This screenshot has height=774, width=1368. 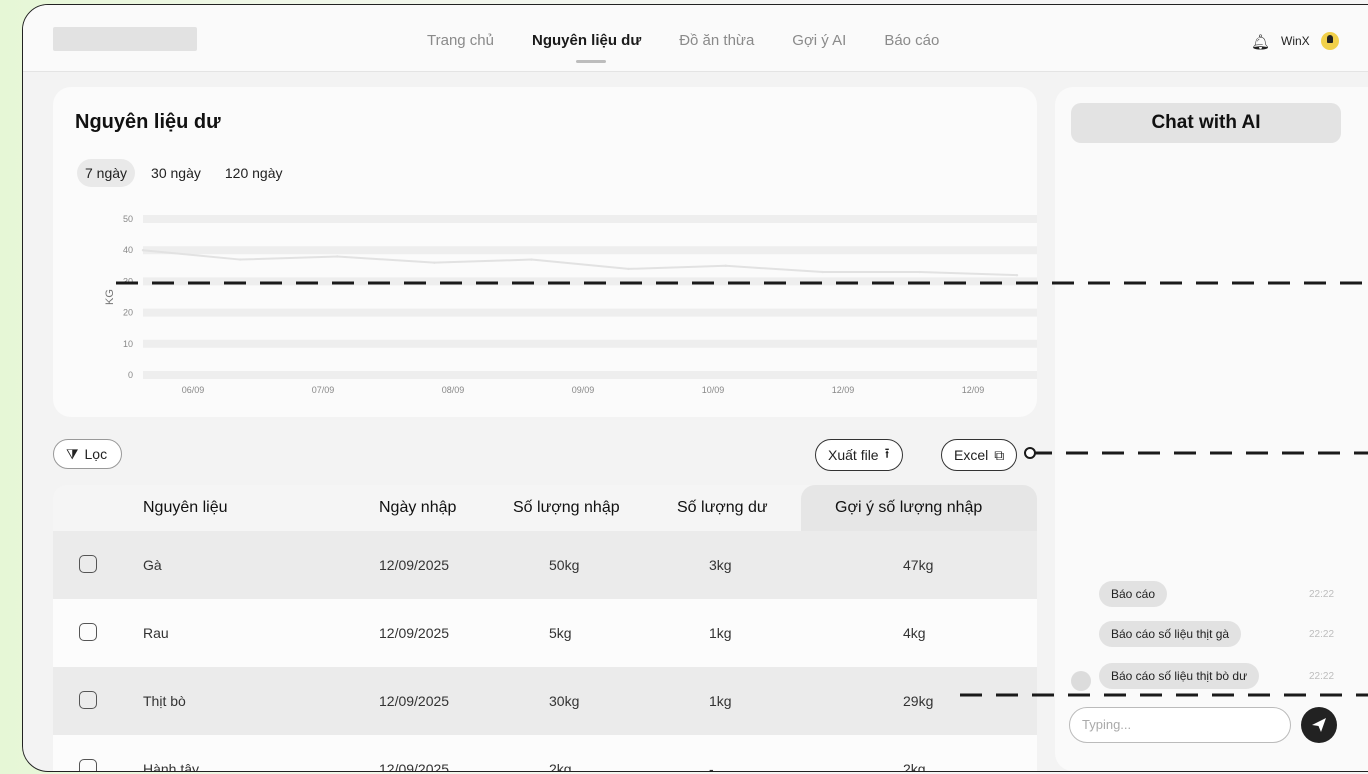 What do you see at coordinates (460, 40) in the screenshot?
I see `nav-item-home: Trang chủ` at bounding box center [460, 40].